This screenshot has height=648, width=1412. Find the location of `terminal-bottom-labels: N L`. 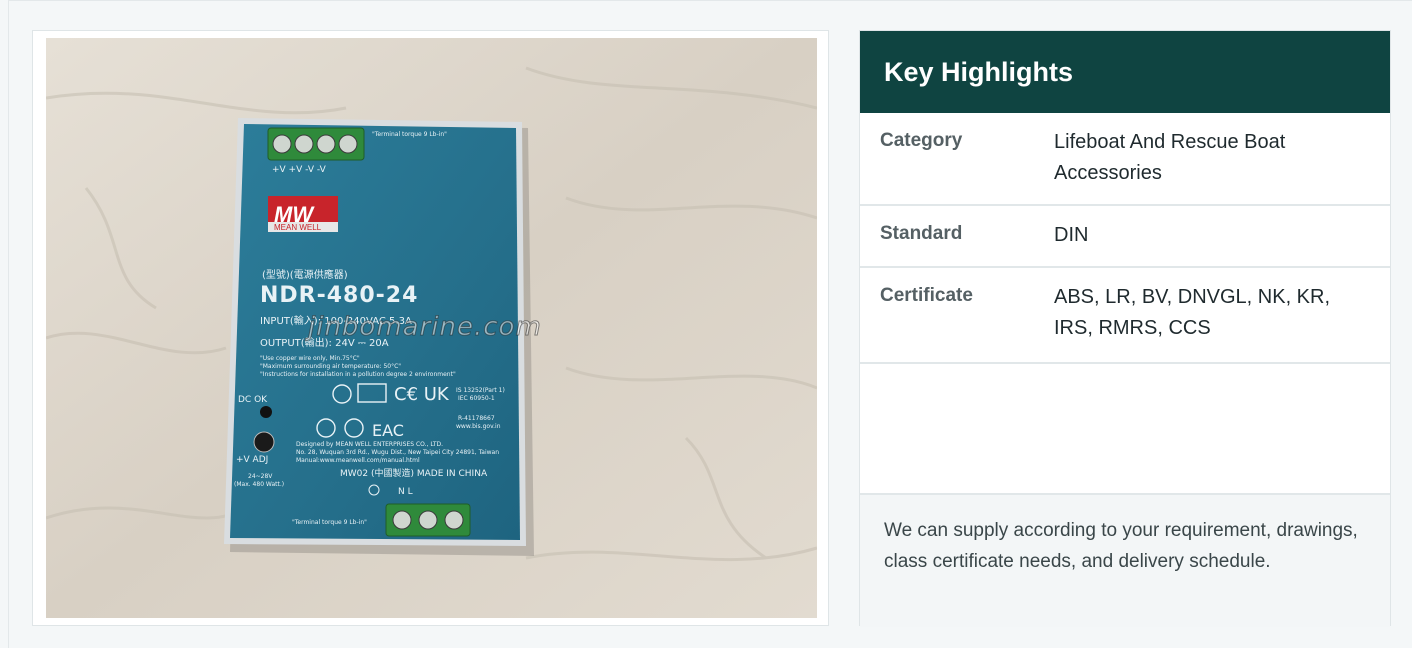

terminal-bottom-labels: N L is located at coordinates (405, 492).